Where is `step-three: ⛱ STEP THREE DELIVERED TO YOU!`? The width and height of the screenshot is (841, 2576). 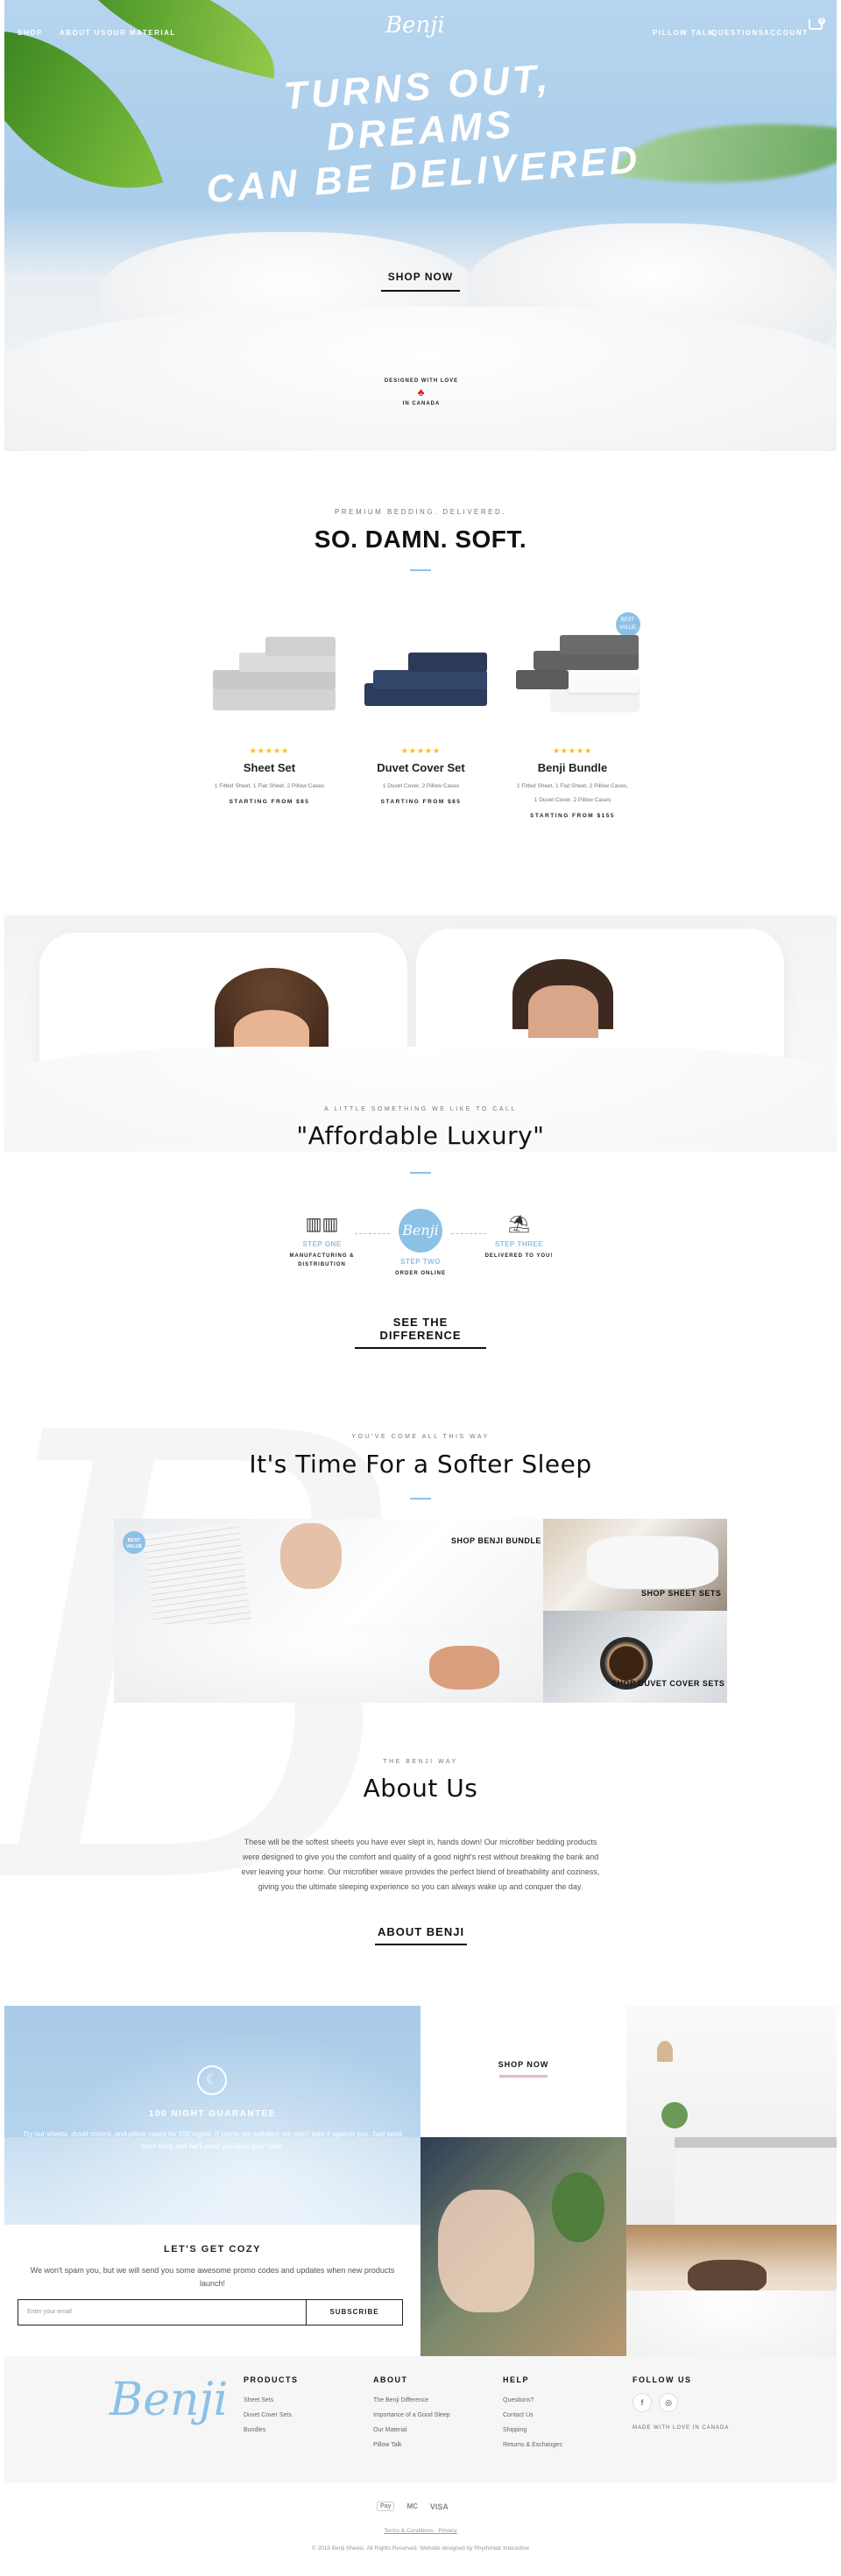
step-three: ⛱ STEP THREE DELIVERED TO YOU! is located at coordinates (519, 1236).